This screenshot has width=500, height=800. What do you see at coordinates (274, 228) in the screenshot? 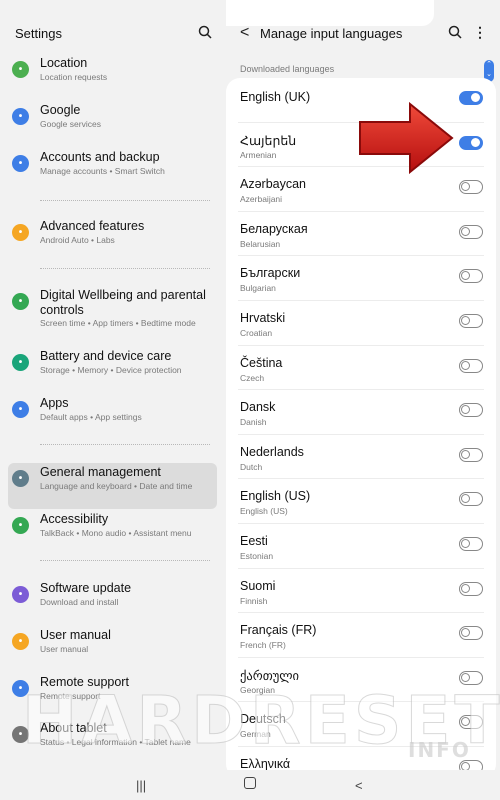
I see `language-name: Беларуская` at bounding box center [274, 228].